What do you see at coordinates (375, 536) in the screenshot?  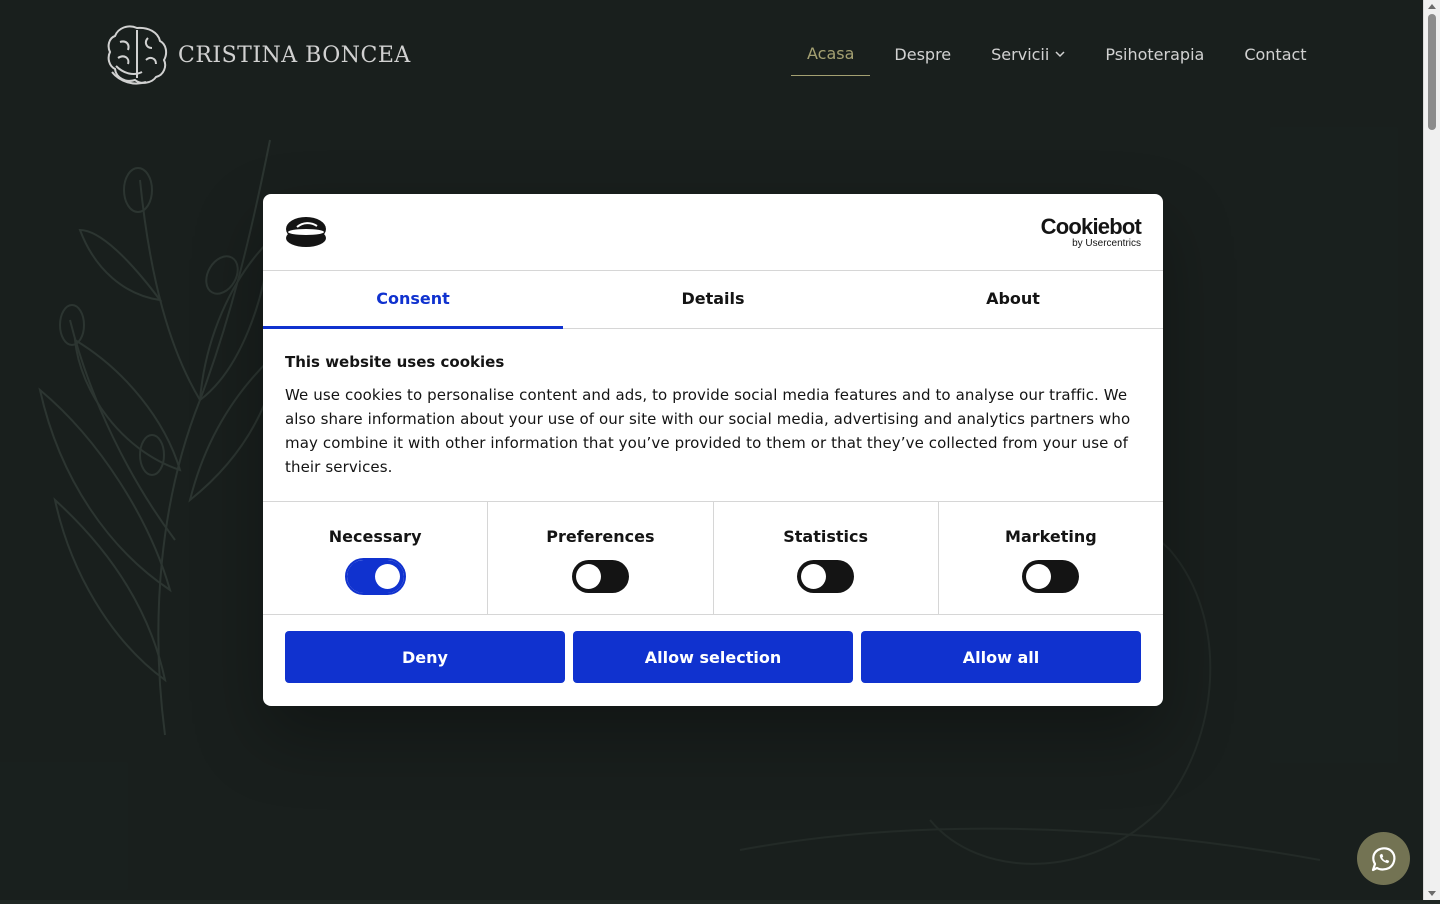 I see `toggle-label-necessary: Necessary` at bounding box center [375, 536].